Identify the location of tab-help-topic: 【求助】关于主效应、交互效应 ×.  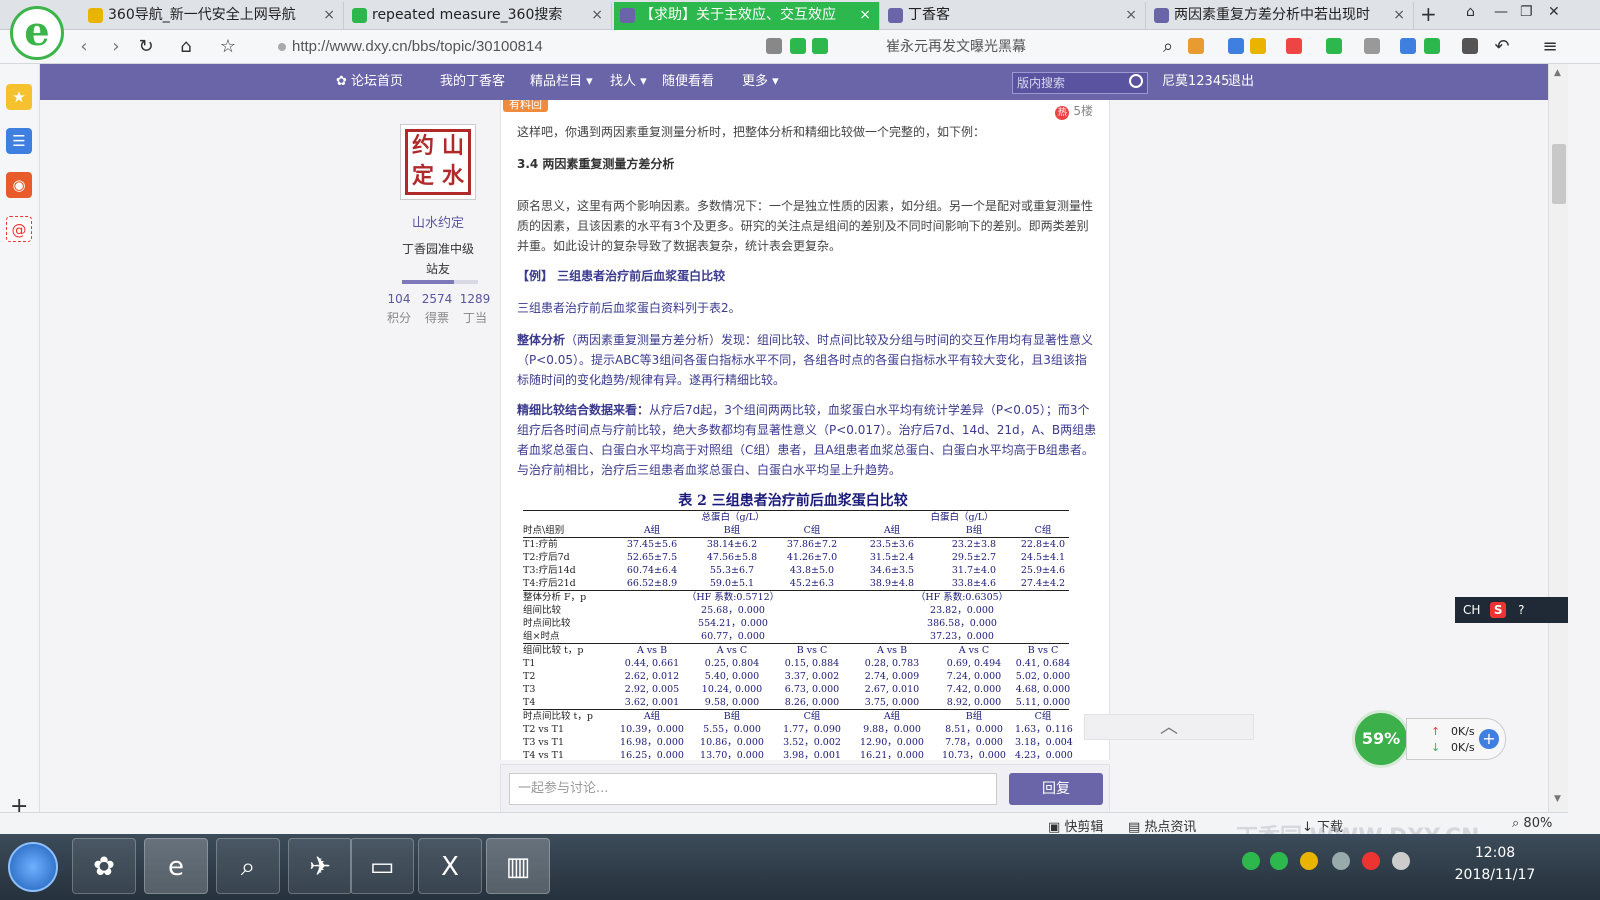
(747, 16).